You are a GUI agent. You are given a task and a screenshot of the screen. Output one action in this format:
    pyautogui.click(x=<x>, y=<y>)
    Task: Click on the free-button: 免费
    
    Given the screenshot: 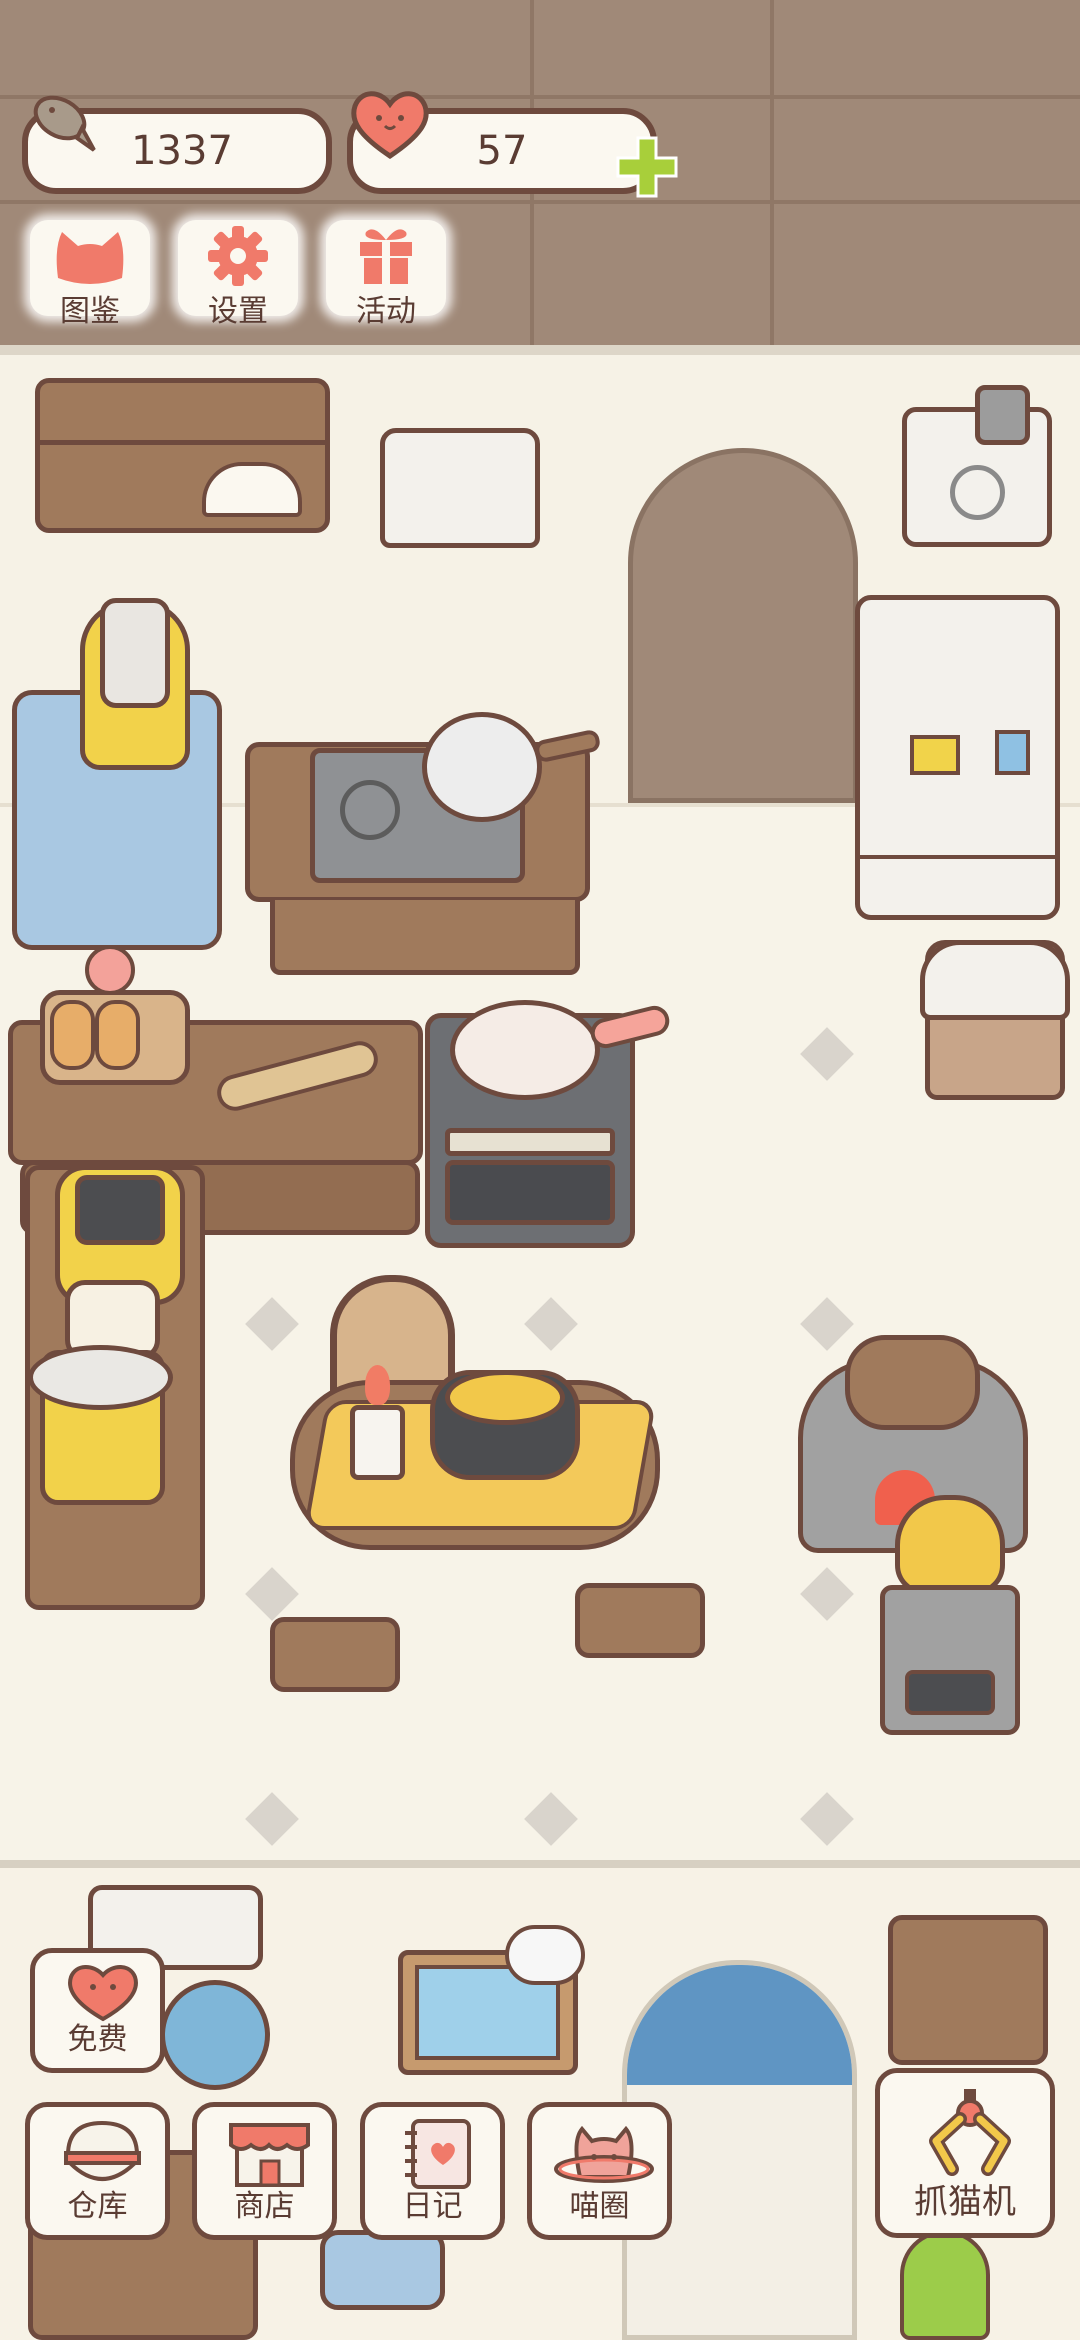 What is the action you would take?
    pyautogui.click(x=97, y=2010)
    